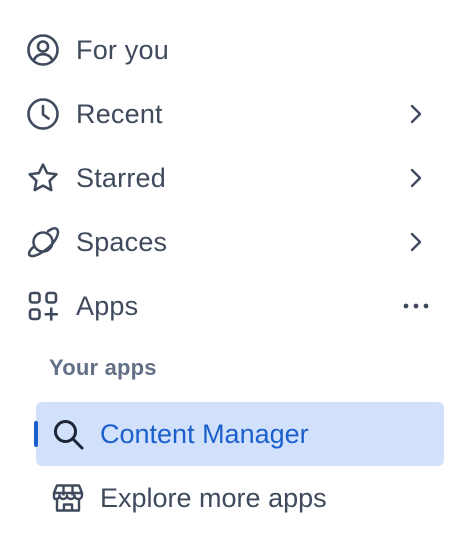 This screenshot has height=558, width=466. Describe the element at coordinates (230, 242) in the screenshot. I see `nav-item-spaces: Spaces` at that location.